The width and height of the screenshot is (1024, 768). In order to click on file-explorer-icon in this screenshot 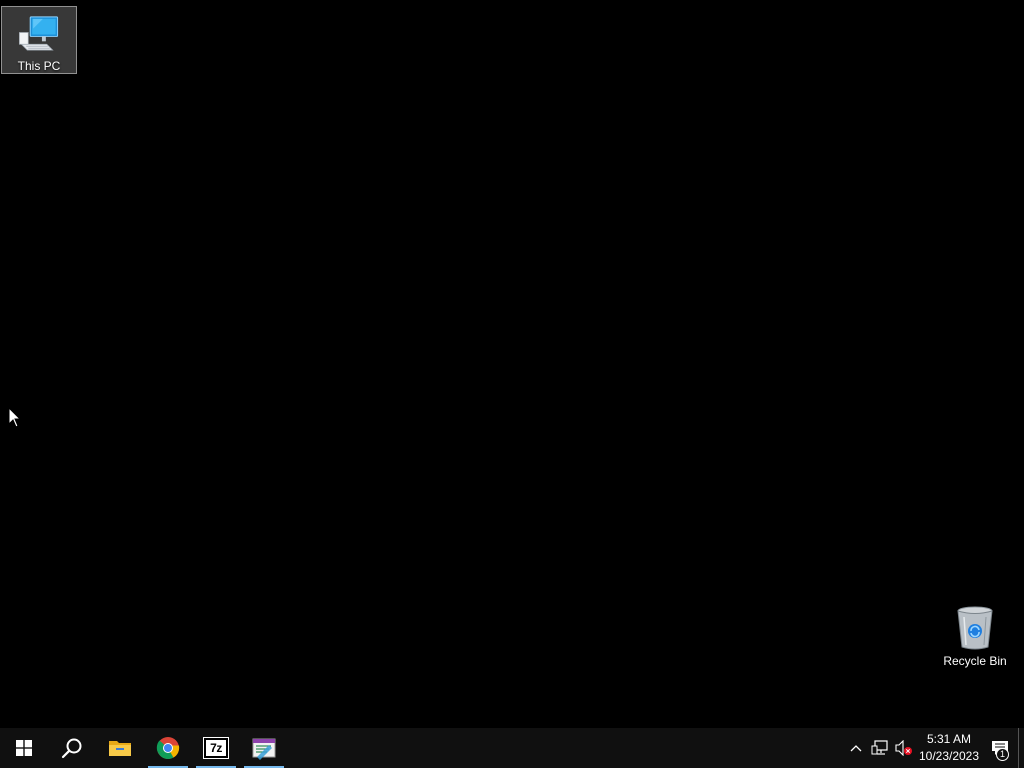, I will do `click(120, 748)`.